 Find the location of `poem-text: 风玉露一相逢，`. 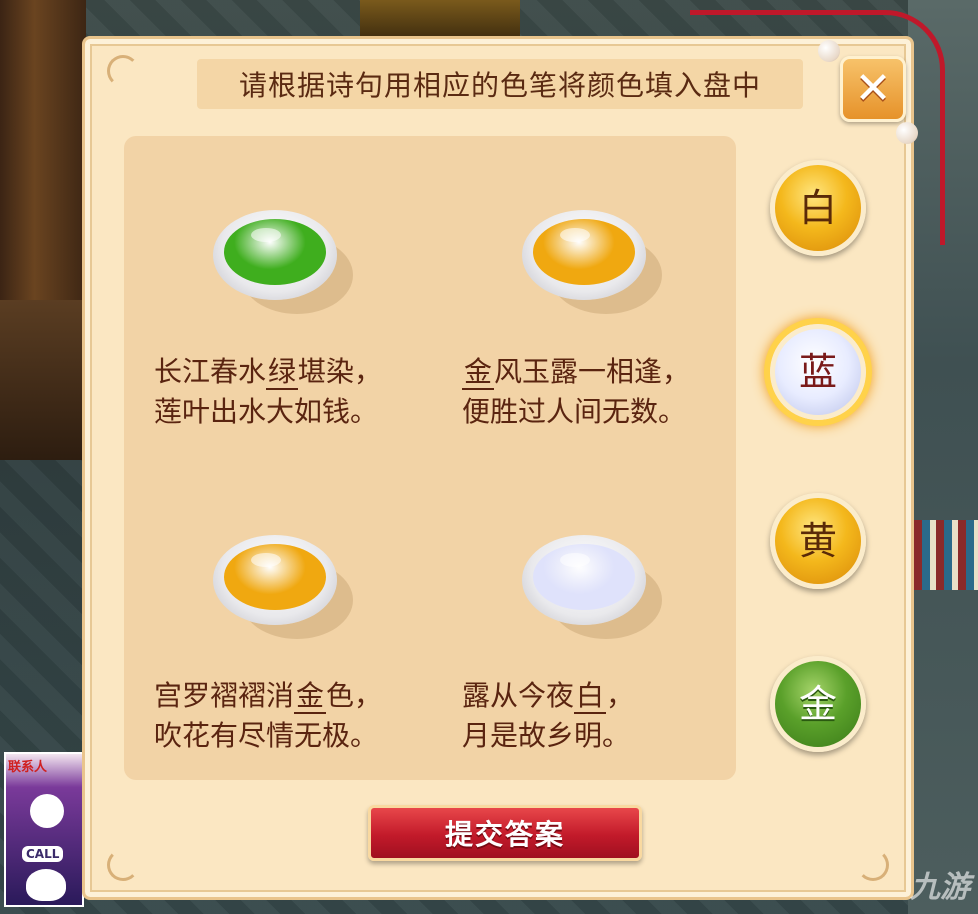

poem-text: 风玉露一相逢， is located at coordinates (592, 371).